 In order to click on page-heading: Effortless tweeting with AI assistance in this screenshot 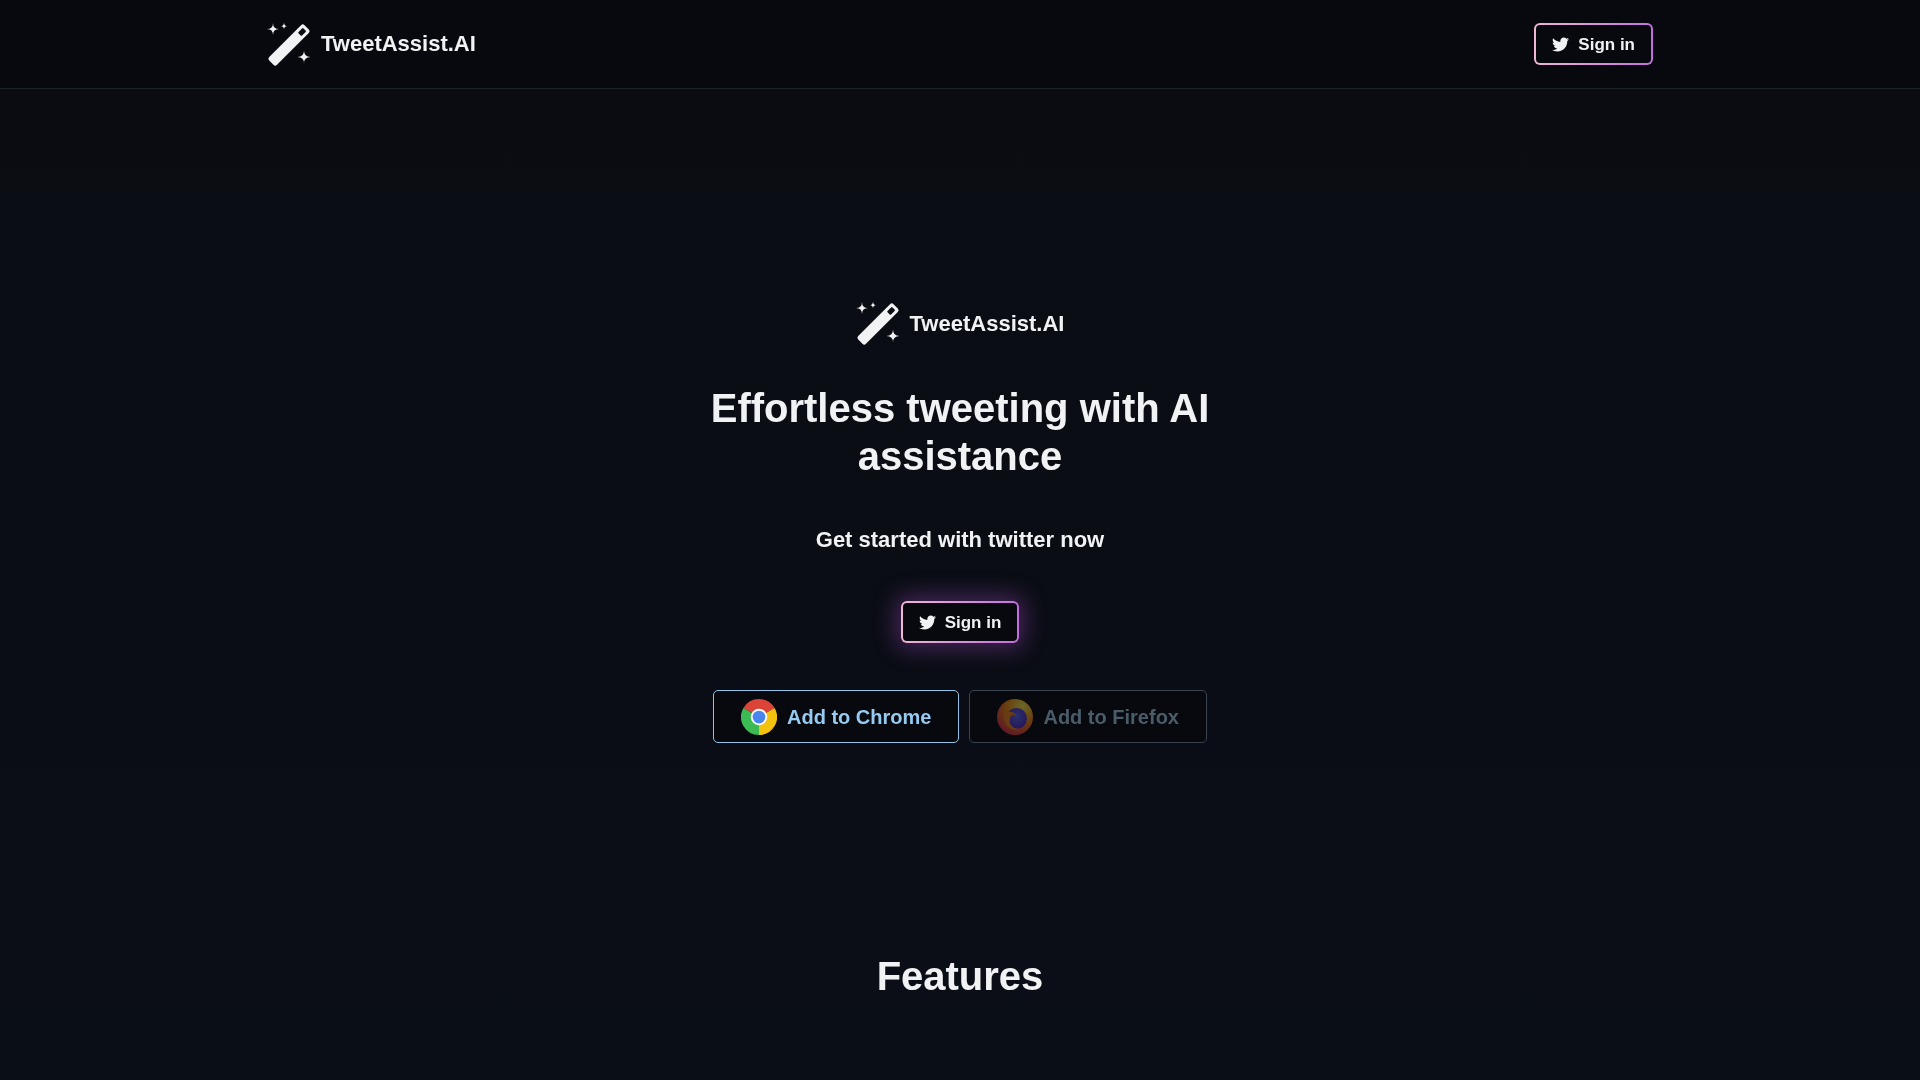, I will do `click(960, 432)`.